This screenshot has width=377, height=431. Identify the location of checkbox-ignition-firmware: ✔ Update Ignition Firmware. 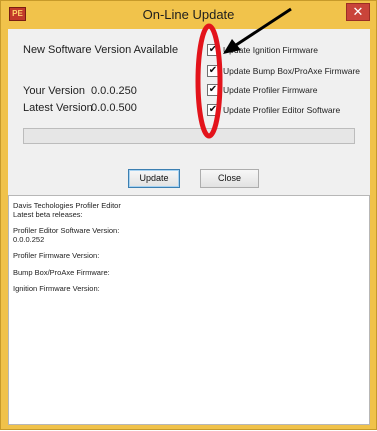
(262, 50).